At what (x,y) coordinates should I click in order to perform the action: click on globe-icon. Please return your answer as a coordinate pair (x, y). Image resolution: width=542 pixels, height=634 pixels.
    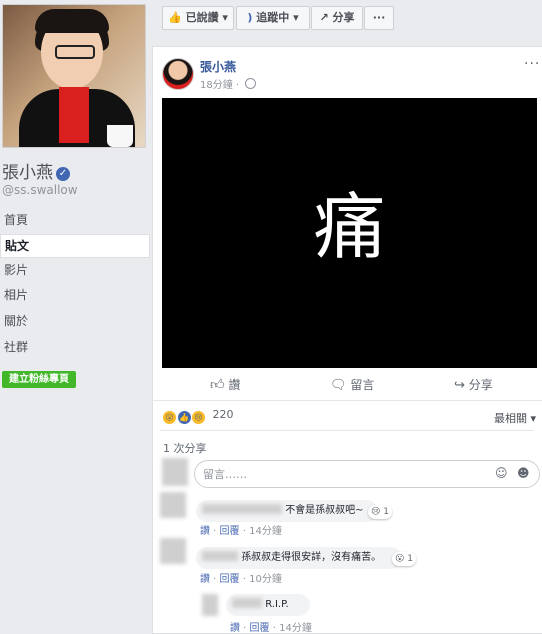
    Looking at the image, I should click on (251, 83).